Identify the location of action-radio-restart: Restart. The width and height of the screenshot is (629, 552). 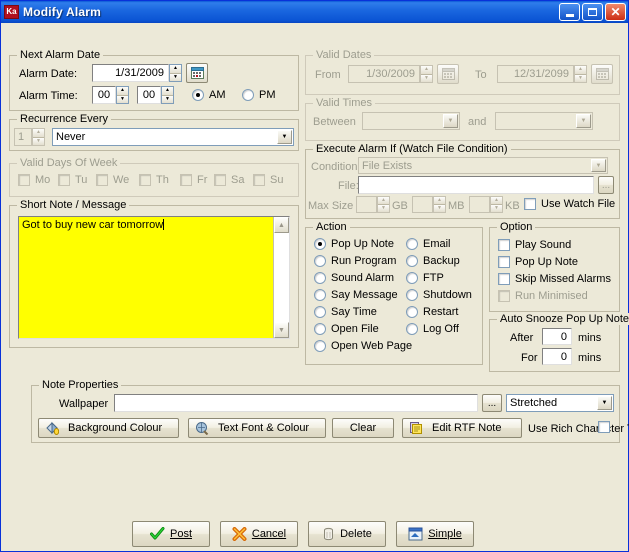
(432, 312).